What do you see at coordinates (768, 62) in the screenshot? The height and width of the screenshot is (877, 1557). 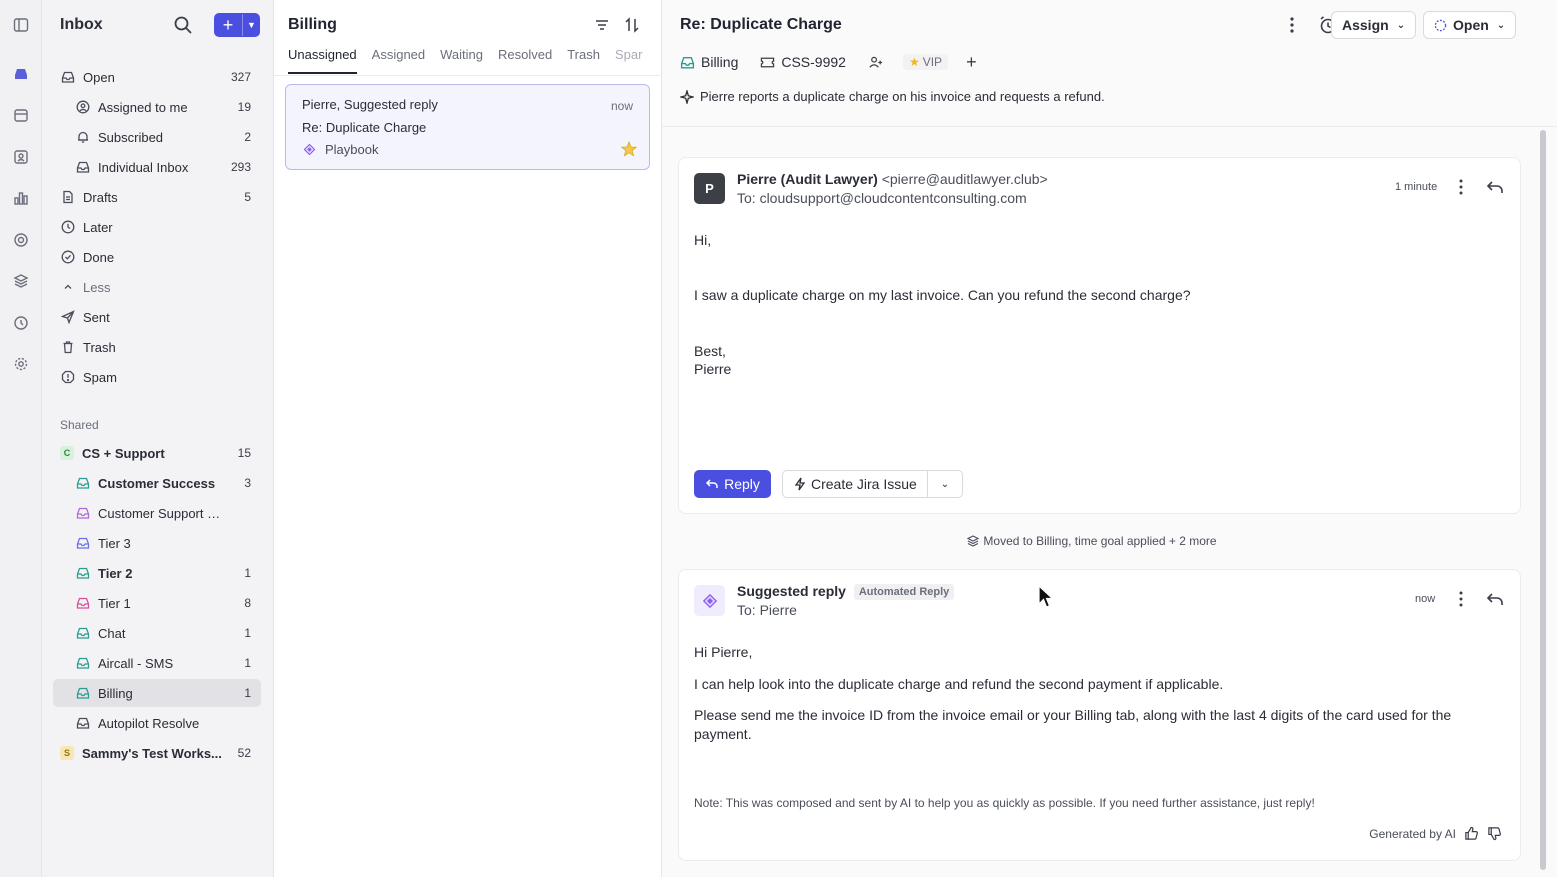 I see `ticket-icon` at bounding box center [768, 62].